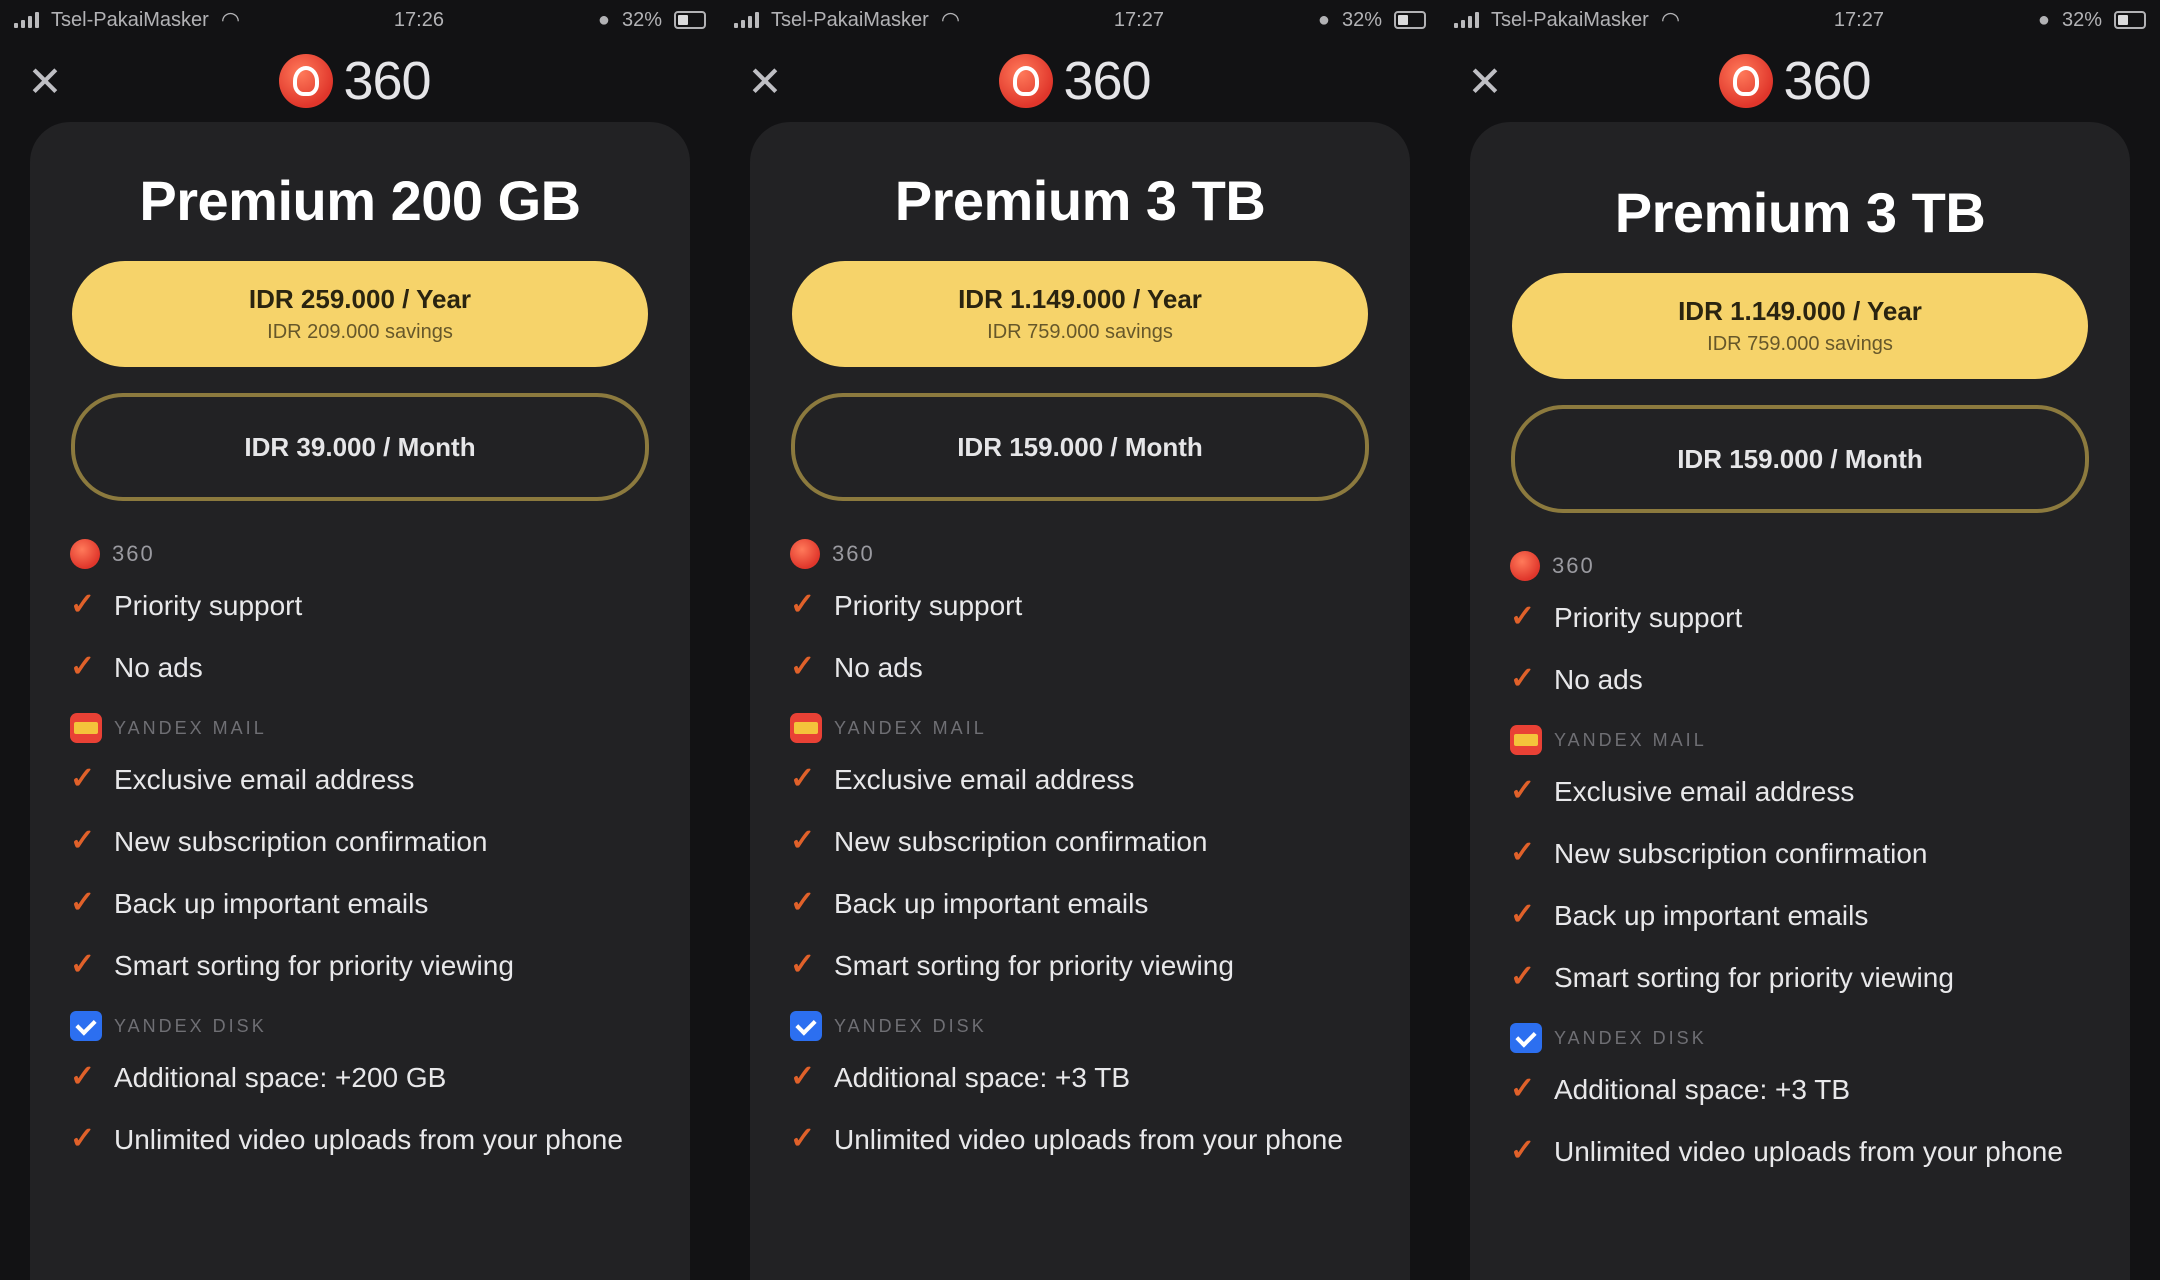 Image resolution: width=2160 pixels, height=1280 pixels. Describe the element at coordinates (806, 1026) in the screenshot. I see `yandex-disk-icon` at that location.